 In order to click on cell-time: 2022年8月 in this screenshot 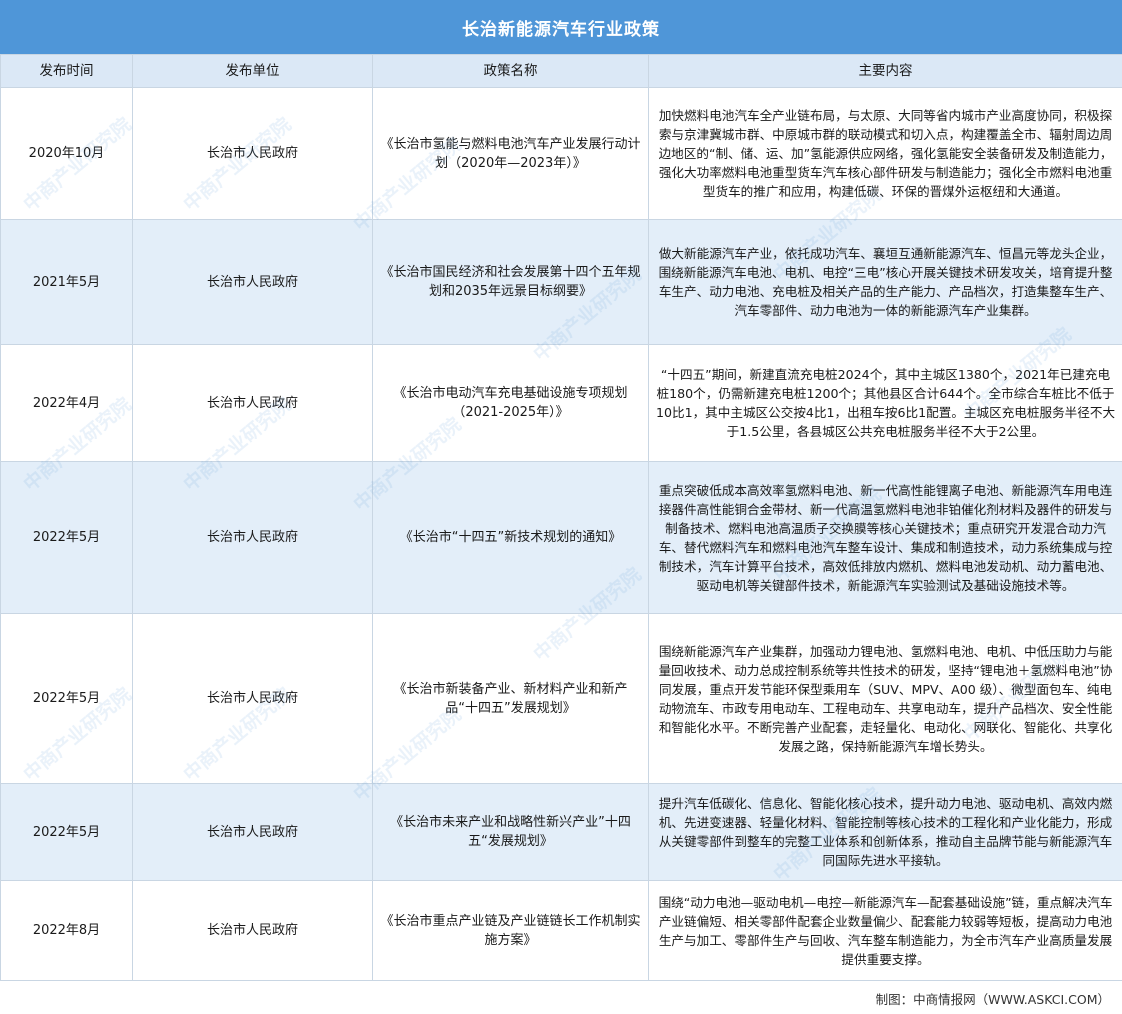, I will do `click(67, 931)`.